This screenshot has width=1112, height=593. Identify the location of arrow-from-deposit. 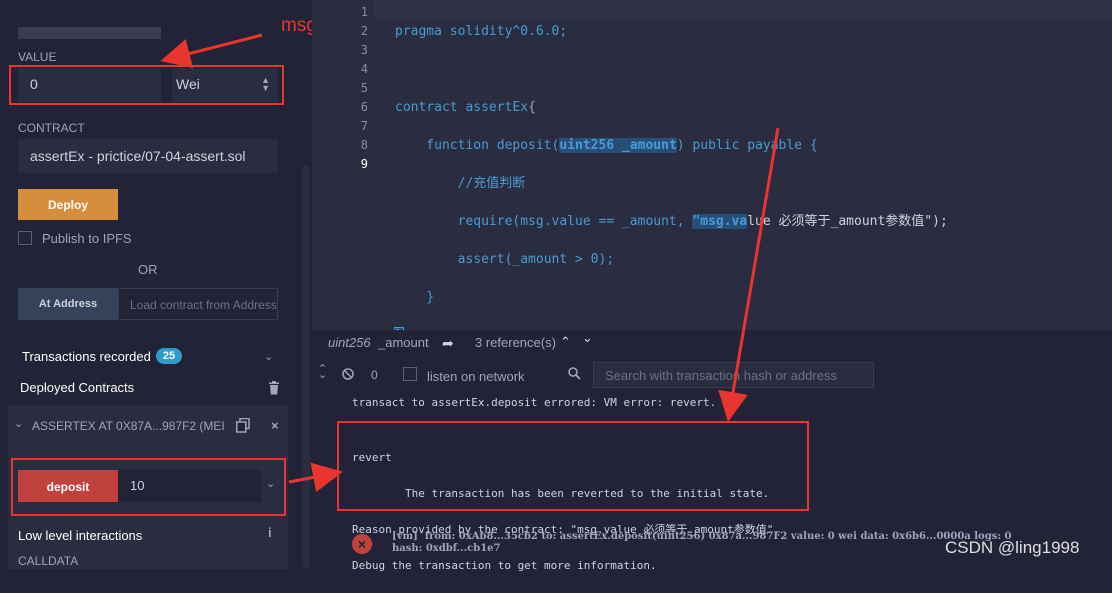
(315, 477).